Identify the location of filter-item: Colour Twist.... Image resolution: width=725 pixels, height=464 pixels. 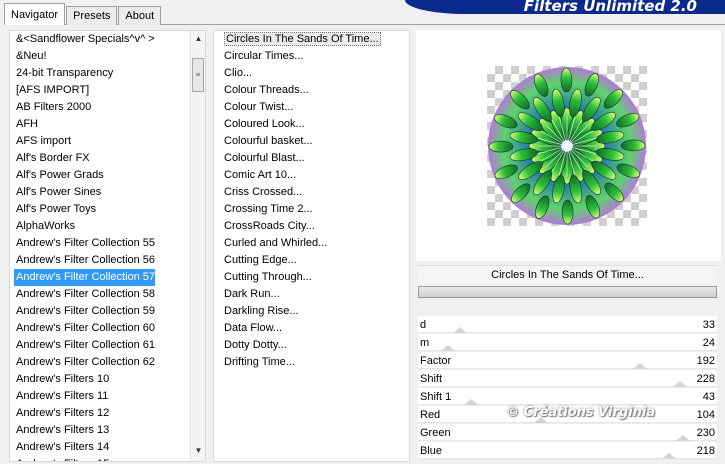
(311, 107).